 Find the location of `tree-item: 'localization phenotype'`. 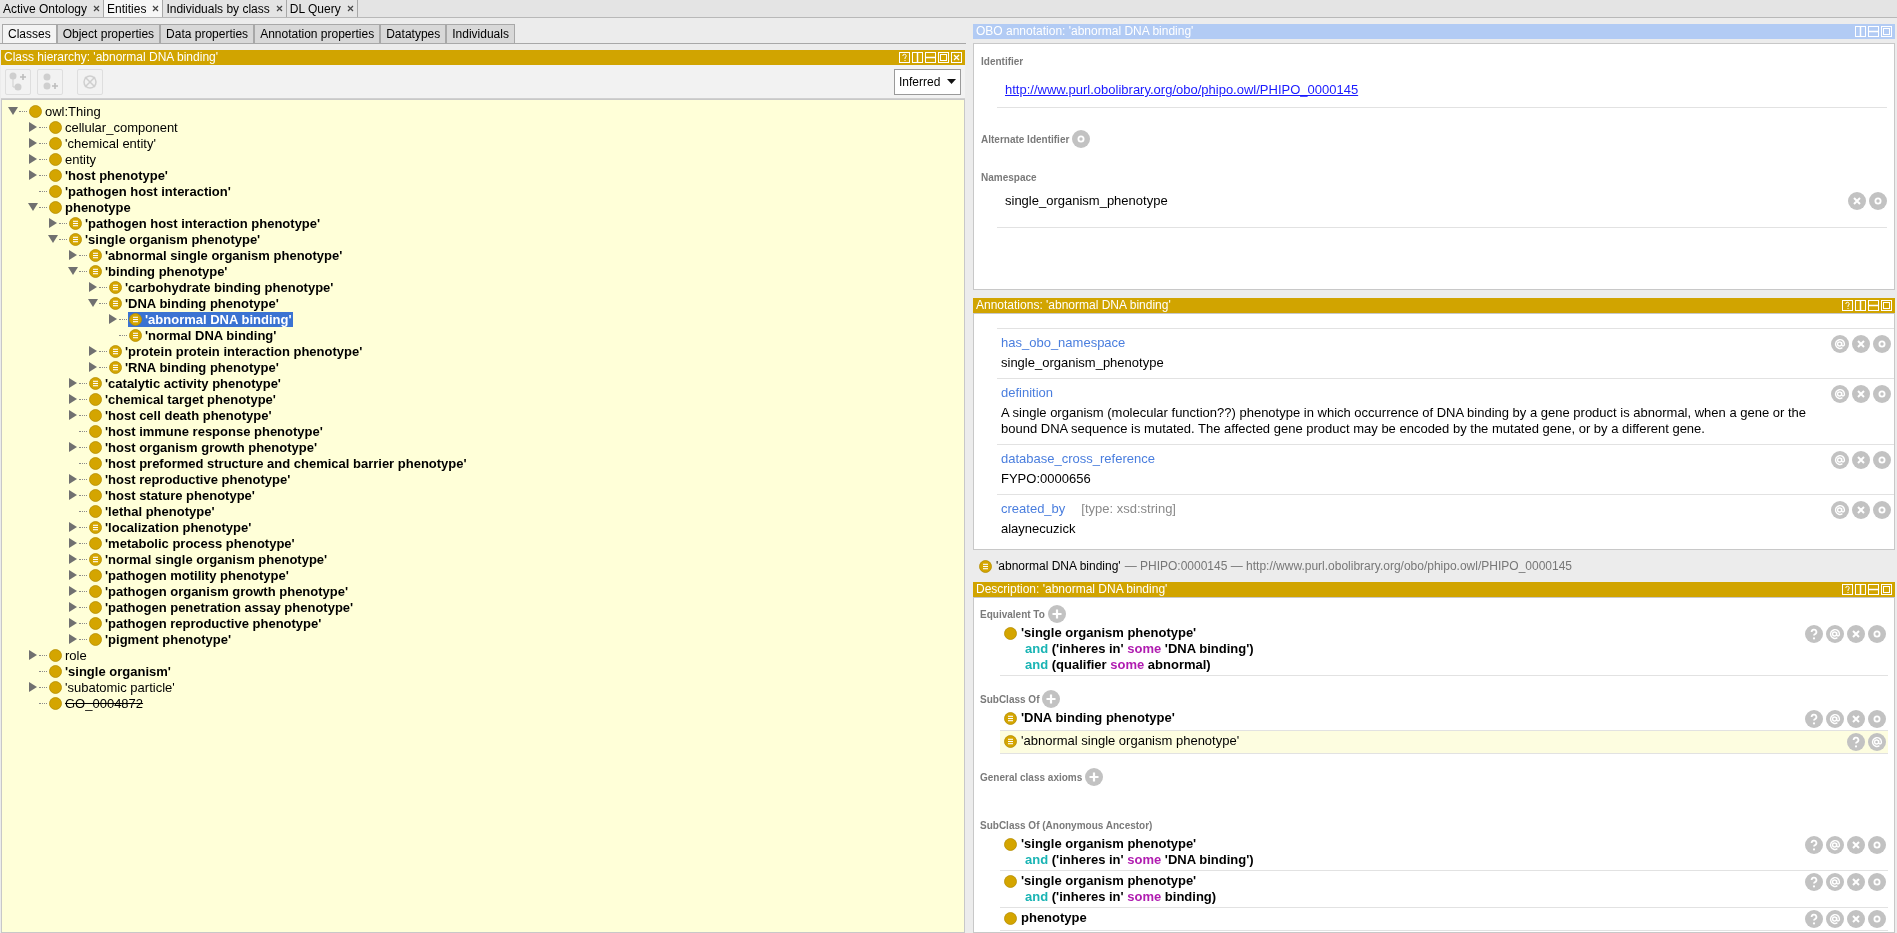

tree-item: 'localization phenotype' is located at coordinates (170, 527).